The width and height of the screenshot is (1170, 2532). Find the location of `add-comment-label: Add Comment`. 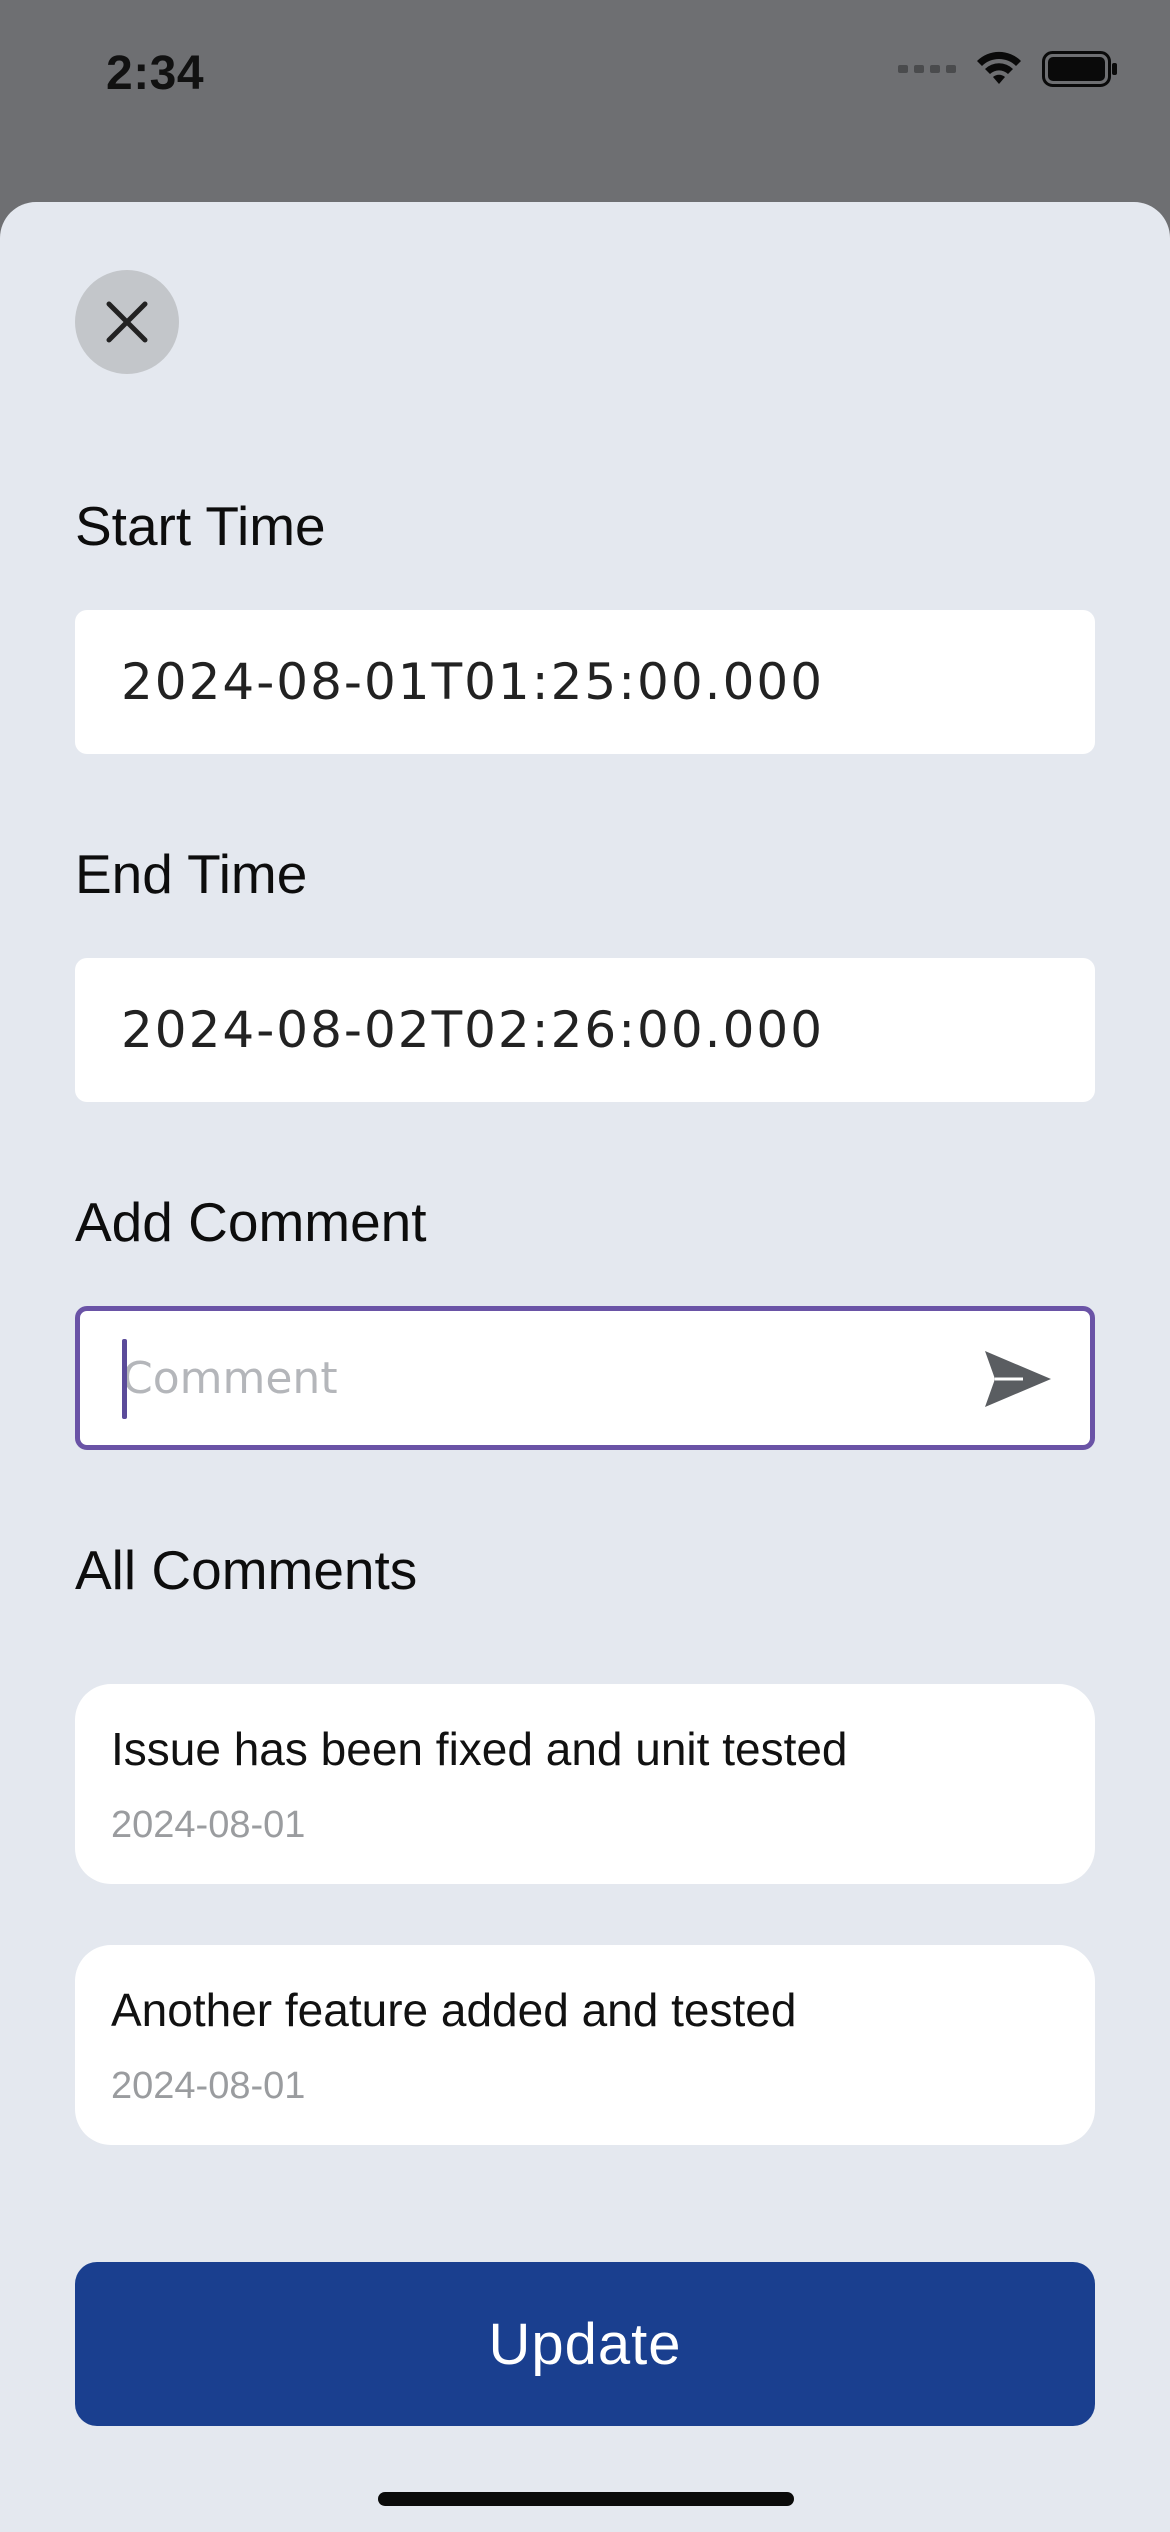

add-comment-label: Add Comment is located at coordinates (251, 1222).